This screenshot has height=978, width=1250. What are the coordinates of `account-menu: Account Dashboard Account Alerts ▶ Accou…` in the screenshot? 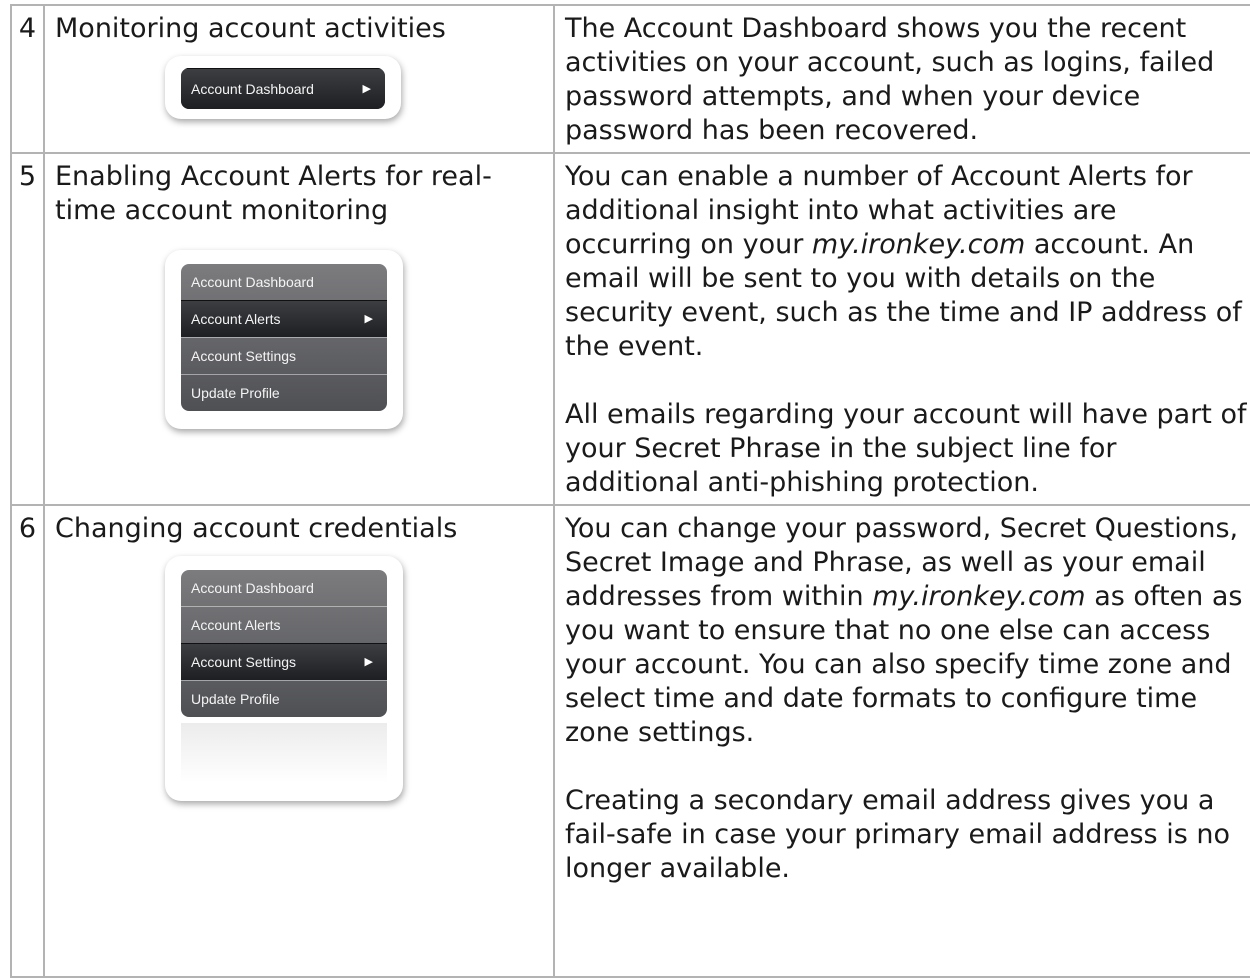 It's located at (284, 337).